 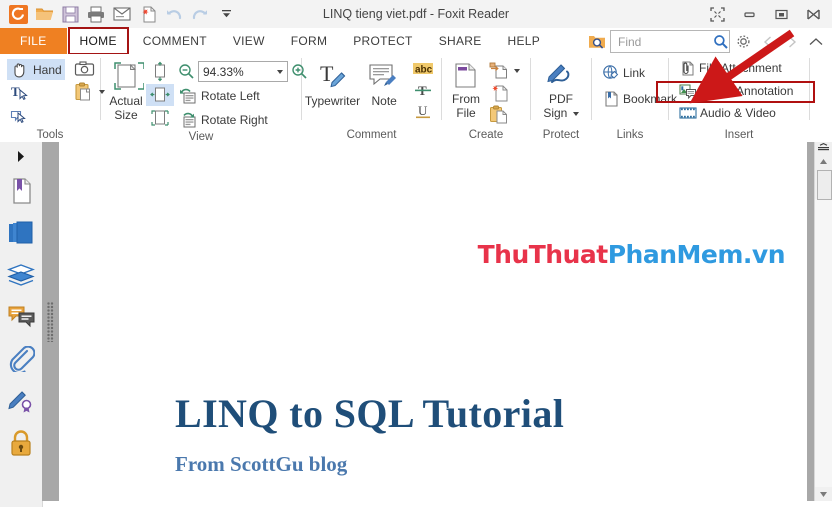 What do you see at coordinates (15, 91) in the screenshot?
I see `svg-text: T` at bounding box center [15, 91].